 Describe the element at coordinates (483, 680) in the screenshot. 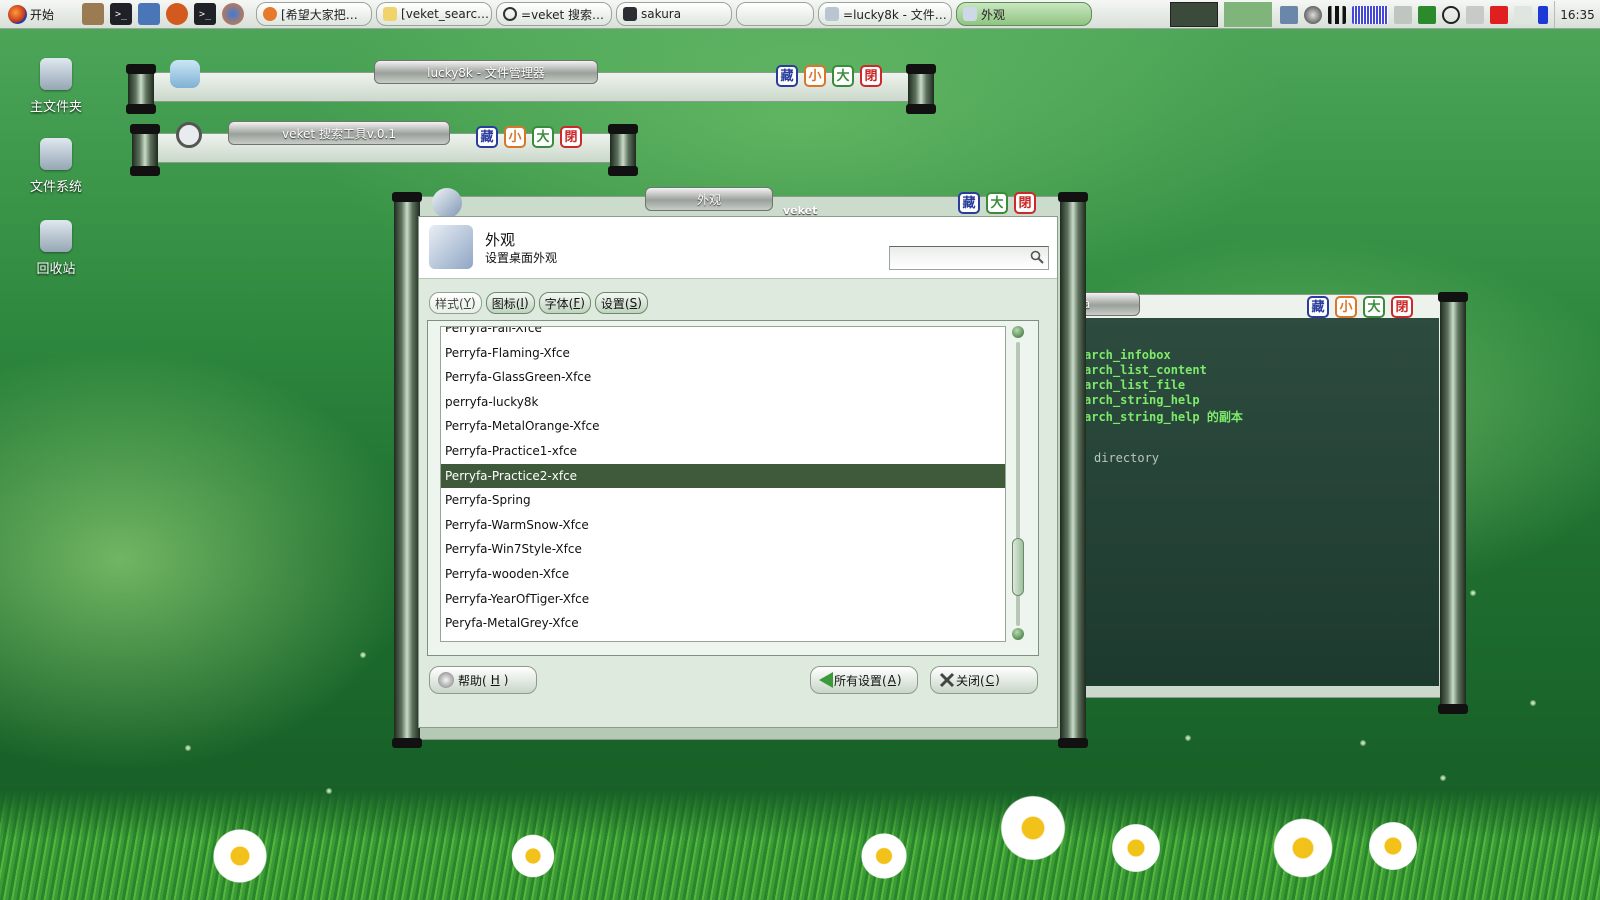

I see `help-button: 帮助(H)` at that location.